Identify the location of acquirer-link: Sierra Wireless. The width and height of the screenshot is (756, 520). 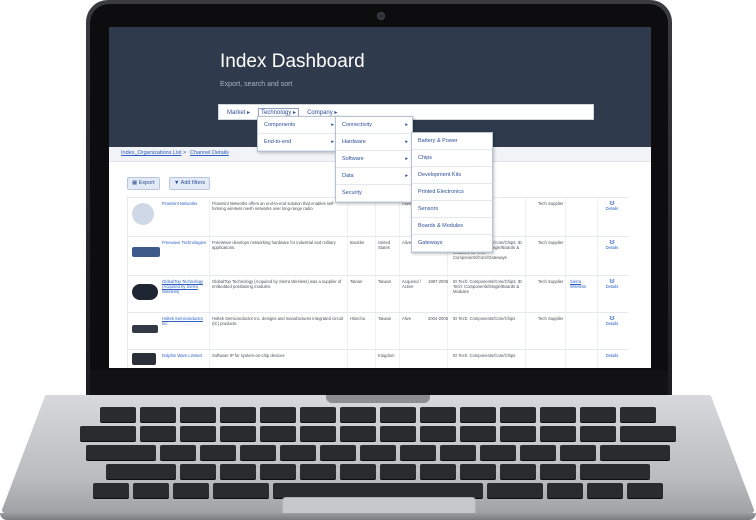
(583, 284).